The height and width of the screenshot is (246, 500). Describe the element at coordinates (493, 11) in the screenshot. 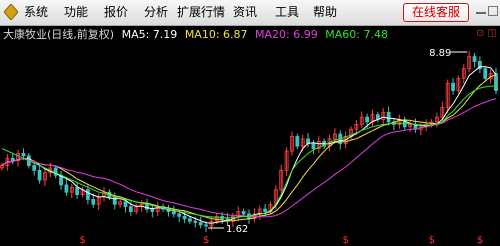

I see `maximize-icon` at that location.